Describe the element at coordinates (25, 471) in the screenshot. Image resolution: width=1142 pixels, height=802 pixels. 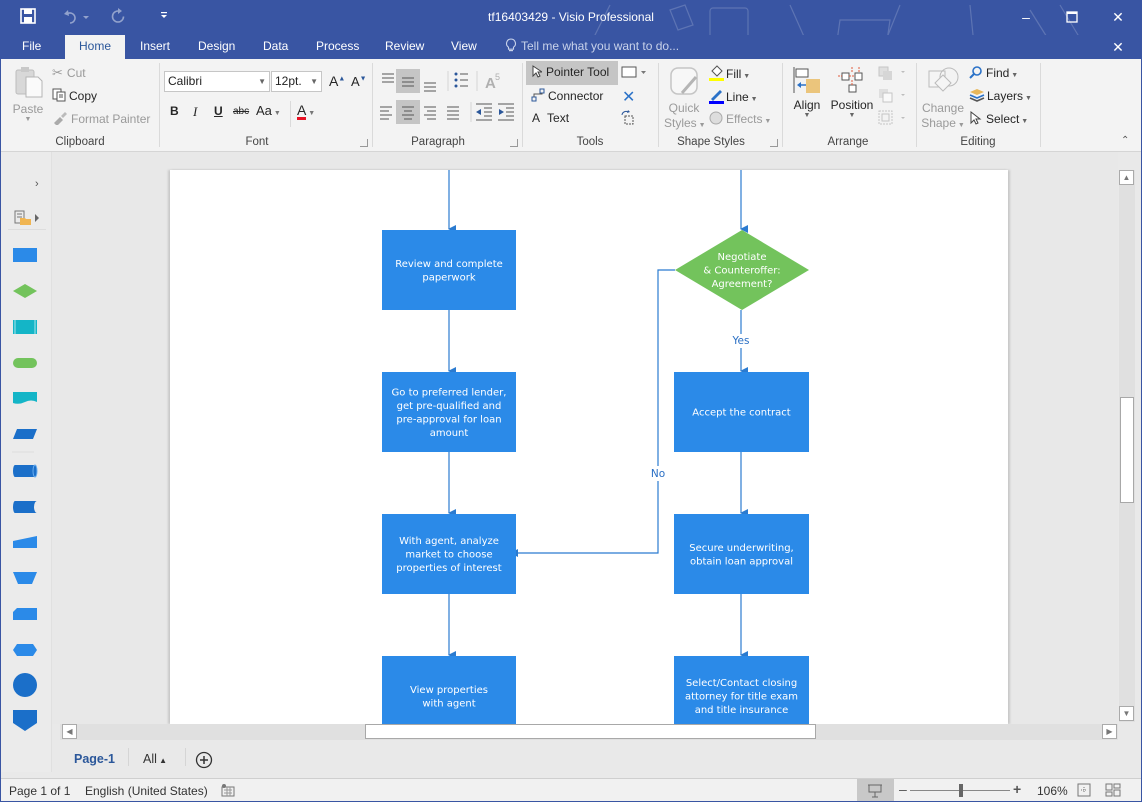
I see `direct-data-shape-icon` at that location.